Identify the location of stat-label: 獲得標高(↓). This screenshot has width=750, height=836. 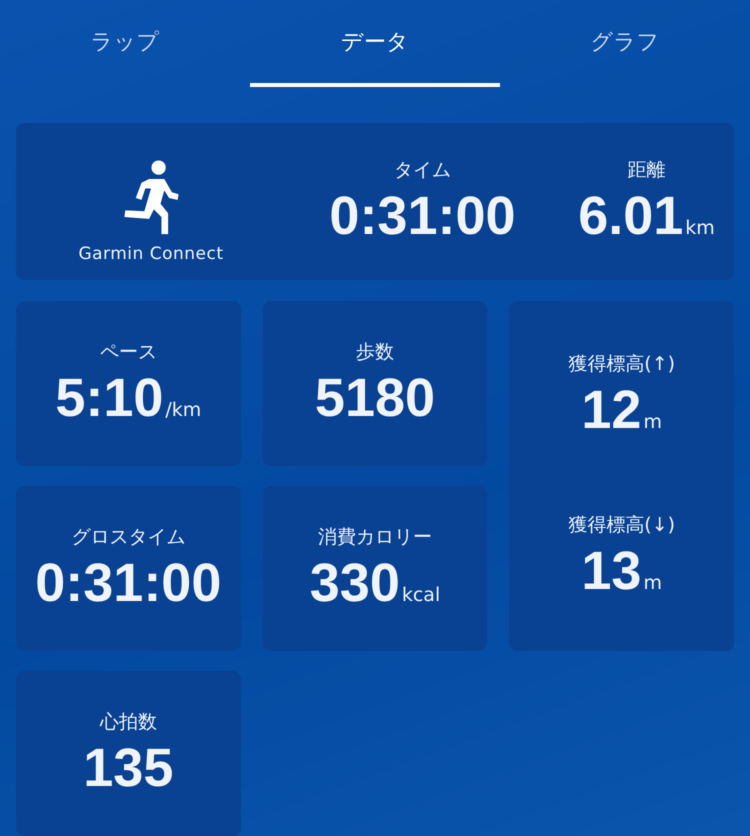
(622, 525).